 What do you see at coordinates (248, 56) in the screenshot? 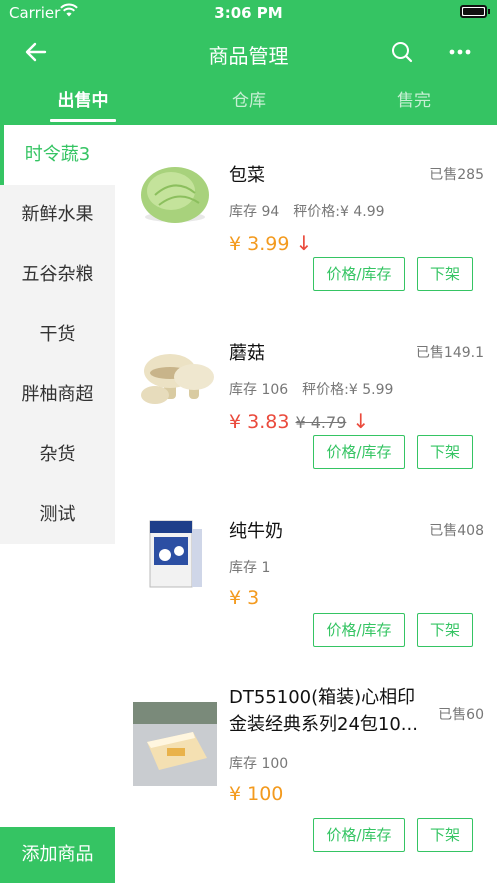
I see `page-title: 商品管理` at bounding box center [248, 56].